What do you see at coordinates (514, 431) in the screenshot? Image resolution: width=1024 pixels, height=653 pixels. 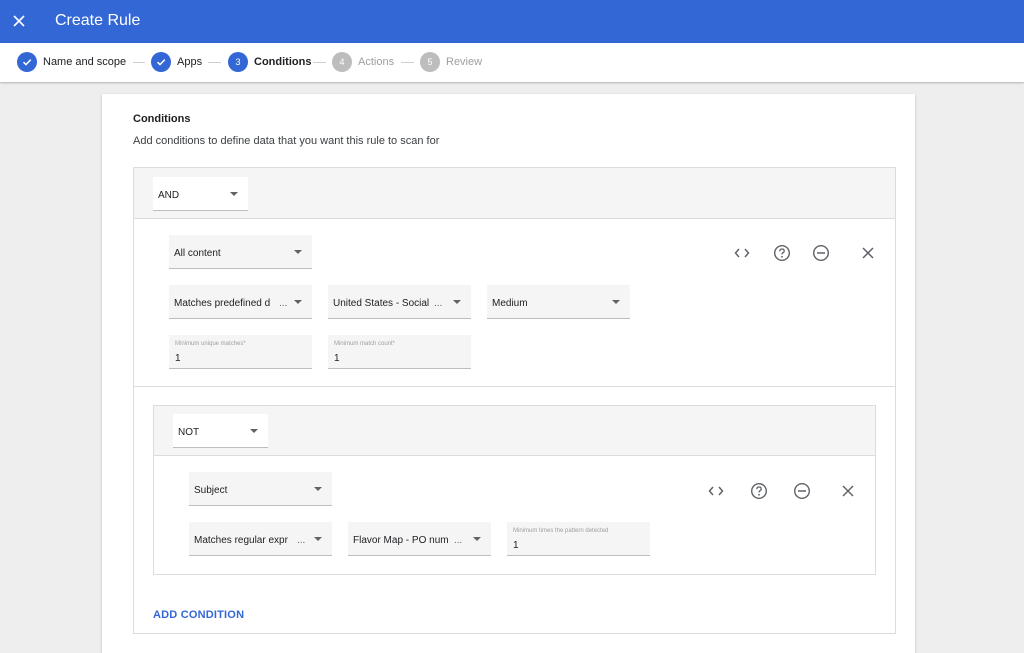 I see `group-header: NOT` at bounding box center [514, 431].